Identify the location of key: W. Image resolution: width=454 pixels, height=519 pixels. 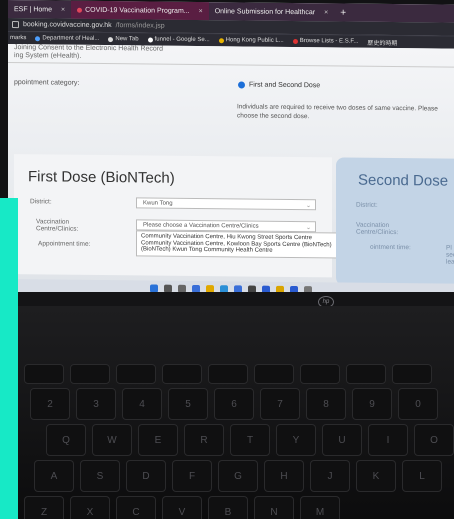
(112, 440).